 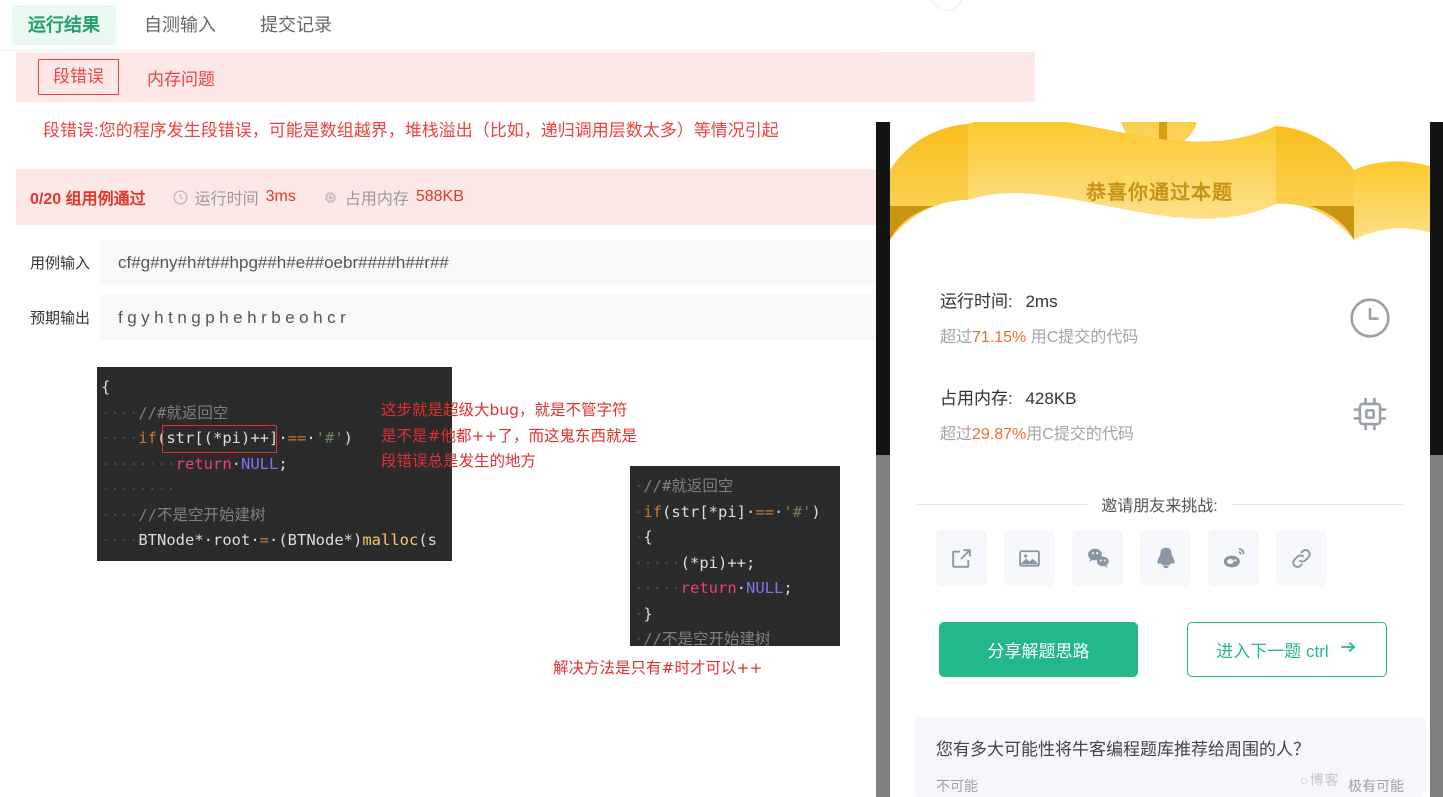 I want to click on survey-question: 您有多大可能性将牛客编程题库推荐给周围的人？, so click(x=1123, y=749).